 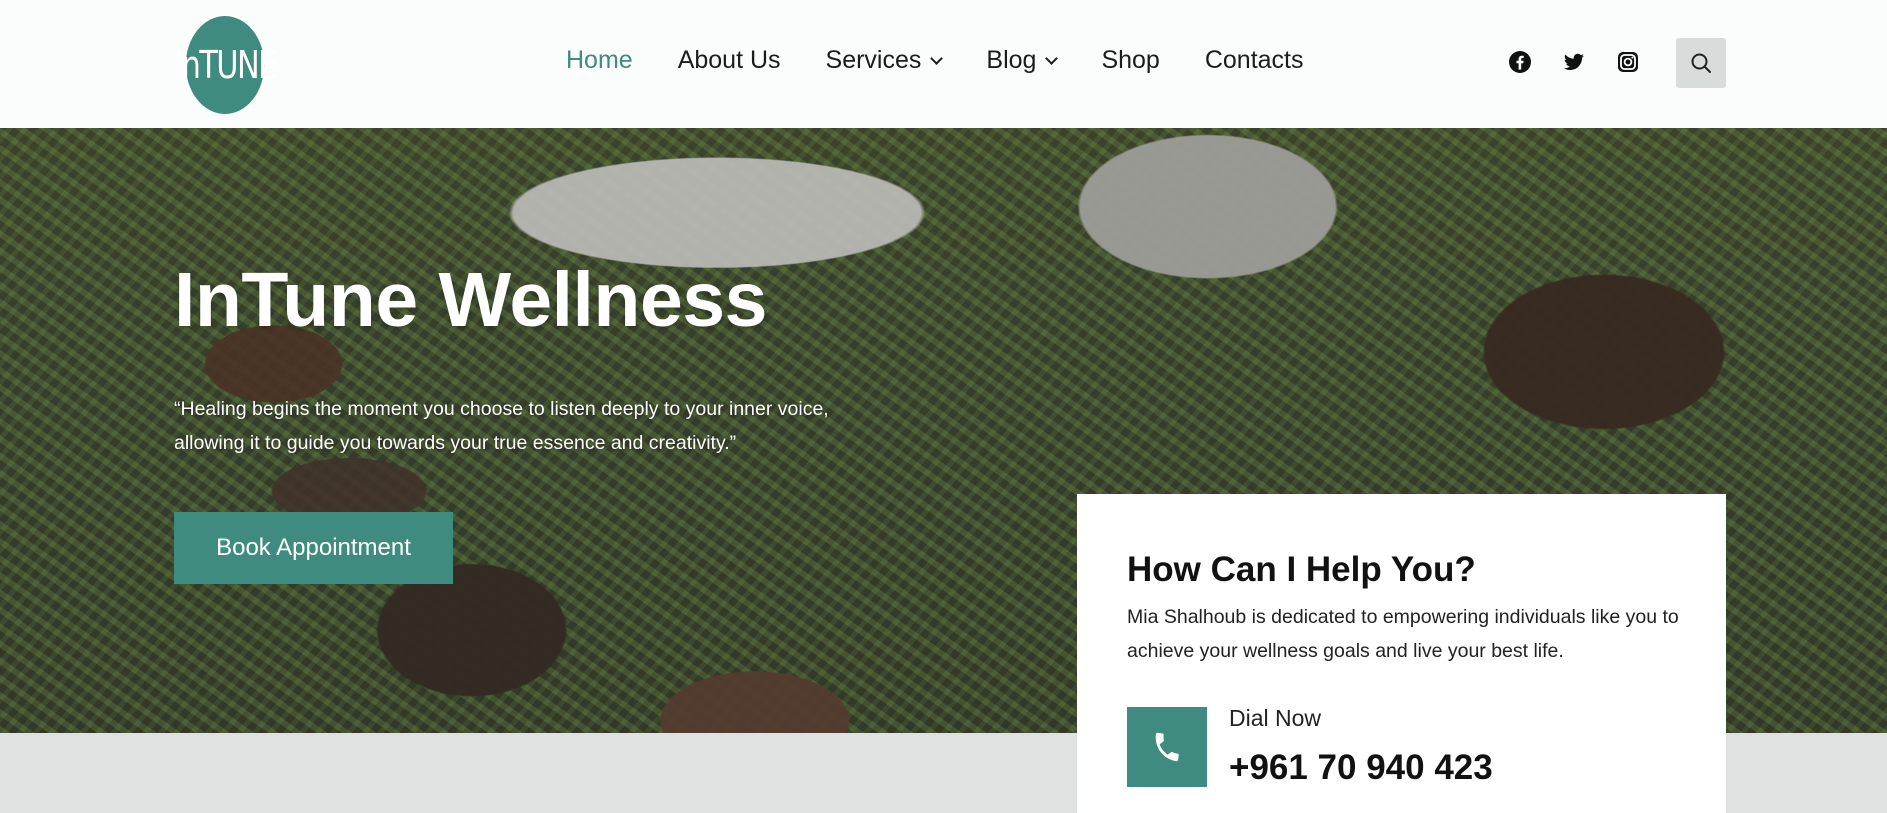 I want to click on instagram-icon, so click(x=1628, y=62).